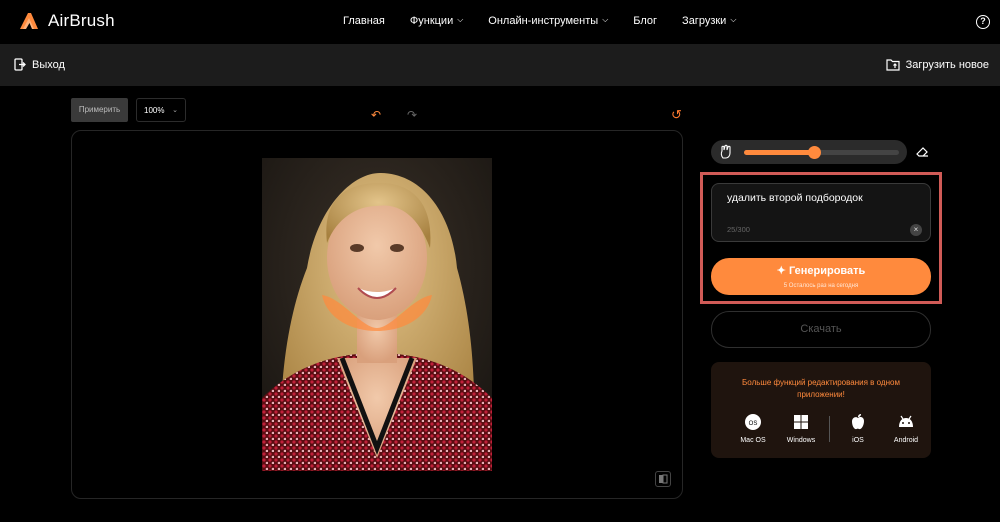  I want to click on exit-button: Выход, so click(39, 64).